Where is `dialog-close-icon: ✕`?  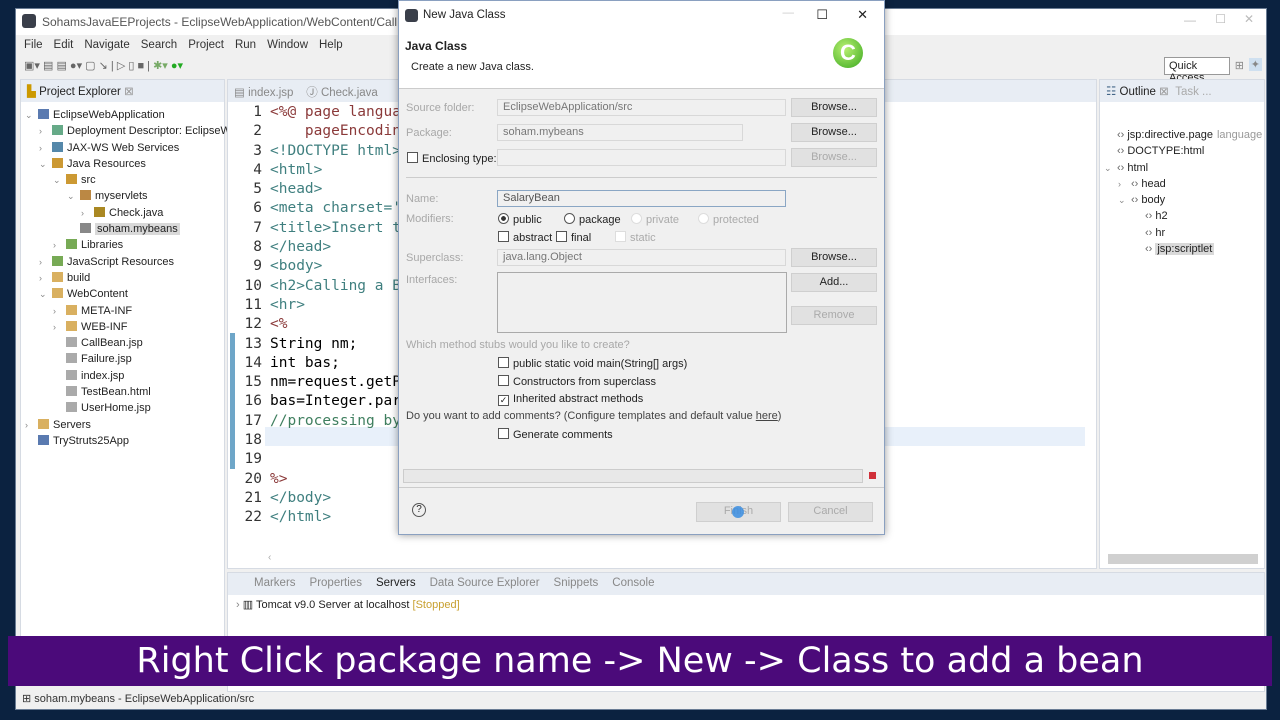
dialog-close-icon: ✕ is located at coordinates (862, 15).